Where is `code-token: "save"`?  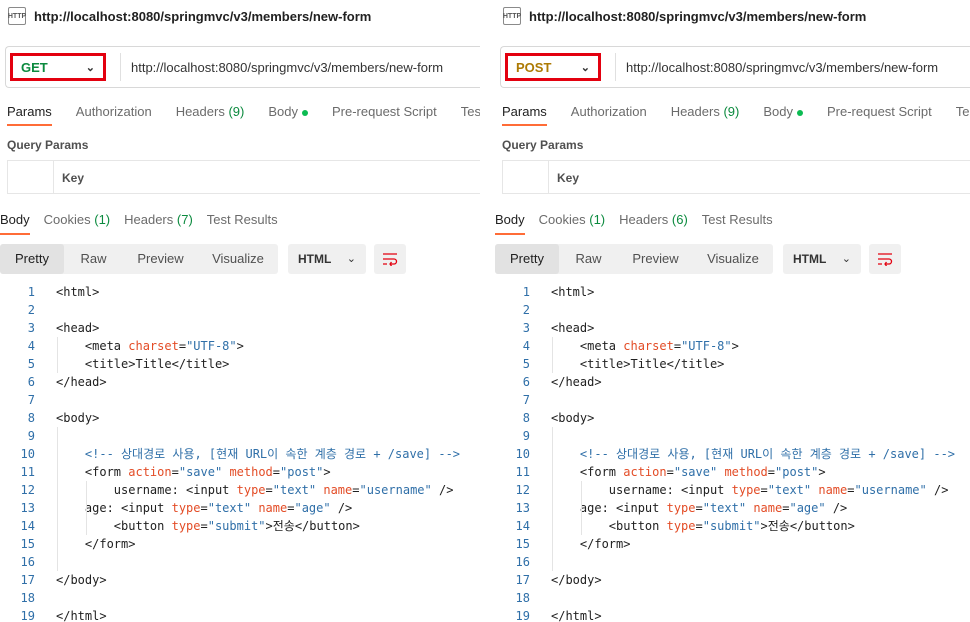 code-token: "save" is located at coordinates (695, 472).